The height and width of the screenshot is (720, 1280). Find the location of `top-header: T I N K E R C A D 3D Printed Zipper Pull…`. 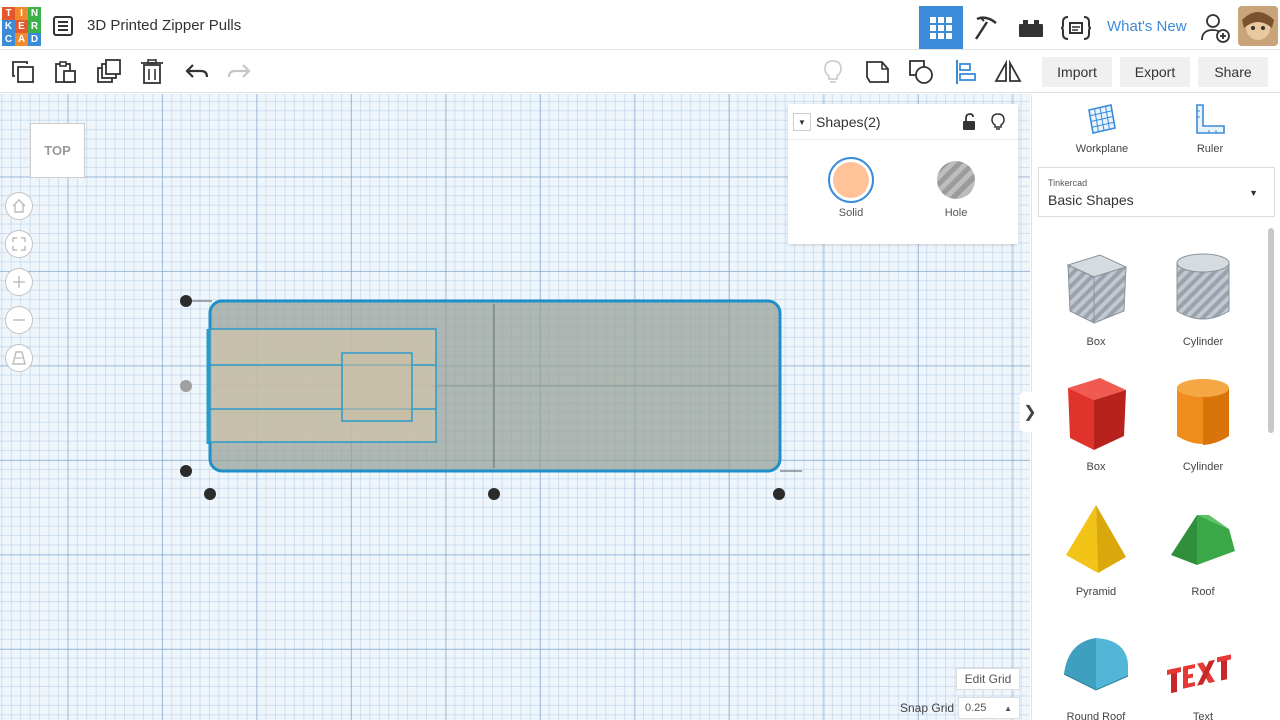

top-header: T I N K E R C A D 3D Printed Zipper Pull… is located at coordinates (640, 25).